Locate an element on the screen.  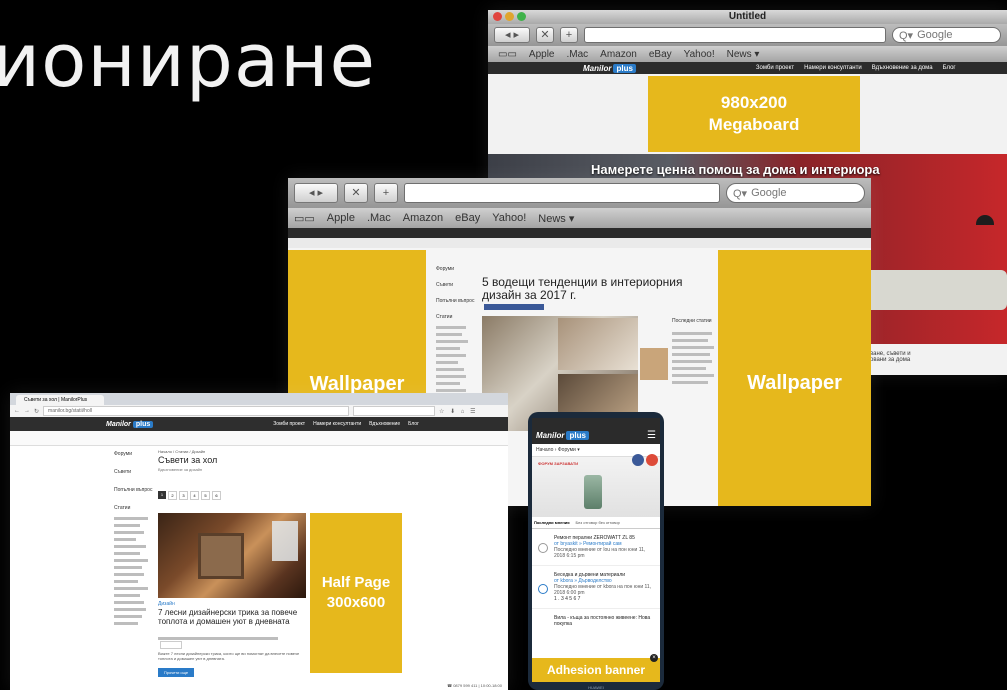
nav-item: Вдъхновение за дома is located at coordinates (902, 68).